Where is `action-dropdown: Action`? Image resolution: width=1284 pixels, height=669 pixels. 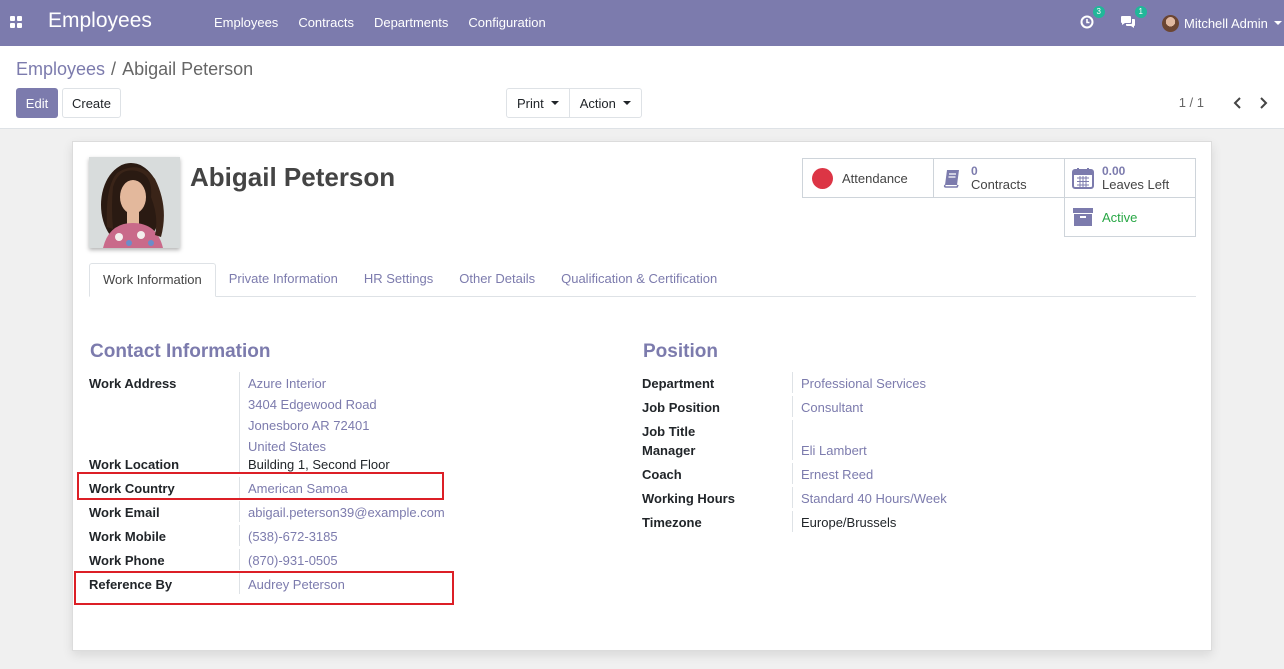 action-dropdown: Action is located at coordinates (604, 103).